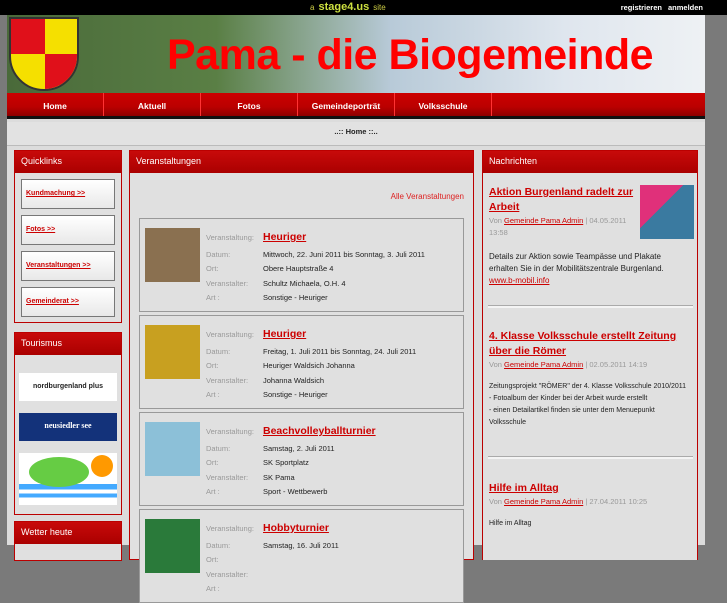  I want to click on wetter-panel: Wetter heute, so click(68, 541).